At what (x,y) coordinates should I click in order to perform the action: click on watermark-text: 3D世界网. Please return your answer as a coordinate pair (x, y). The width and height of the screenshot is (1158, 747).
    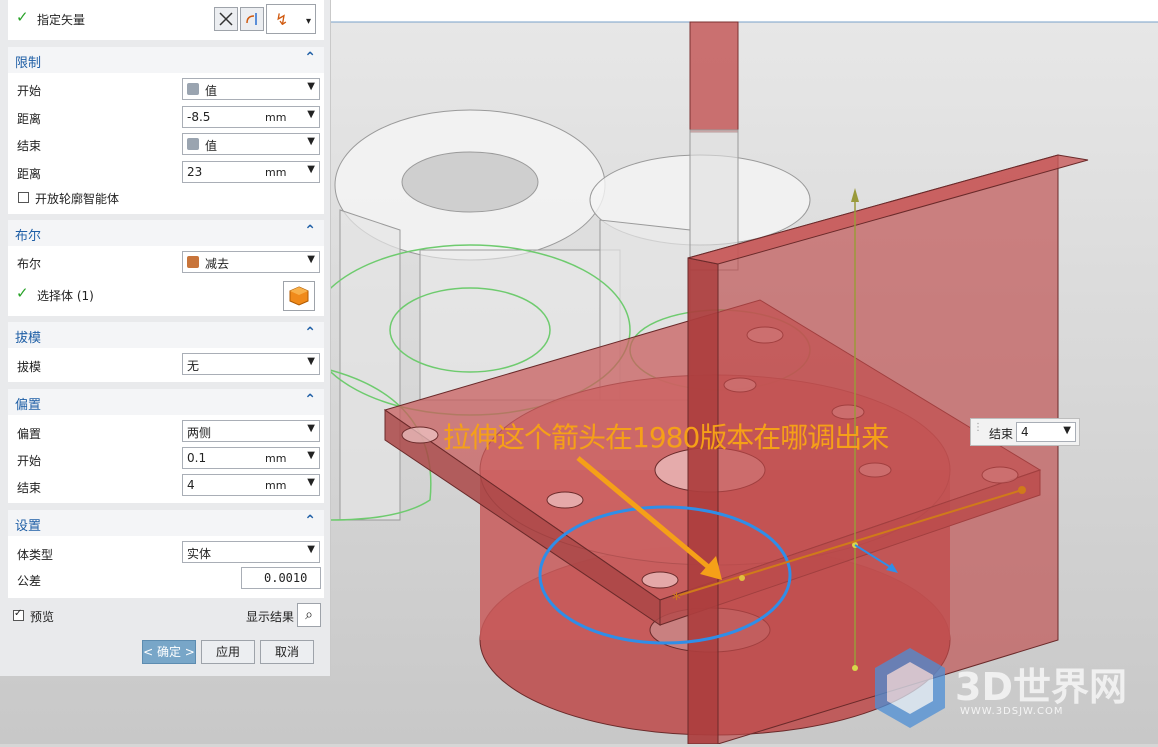
    Looking at the image, I should click on (1041, 687).